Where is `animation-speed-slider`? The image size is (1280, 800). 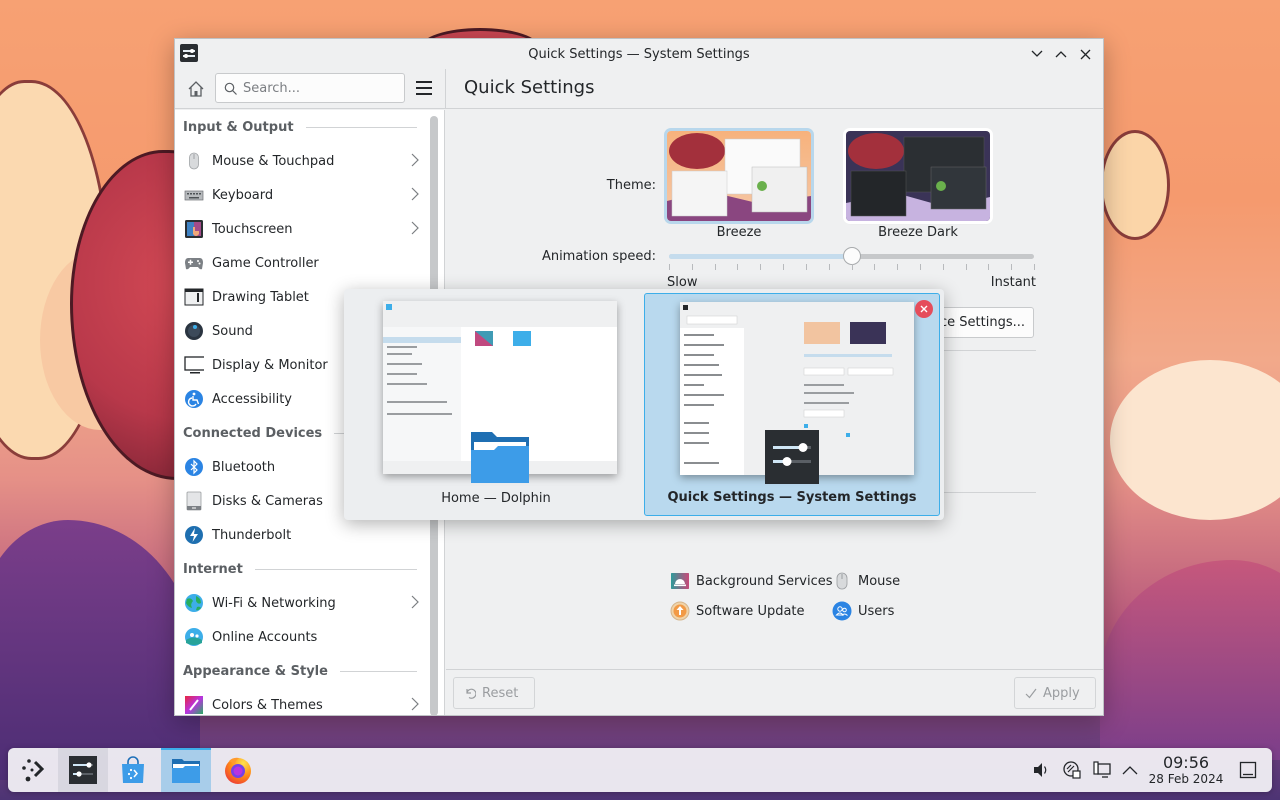 animation-speed-slider is located at coordinates (851, 256).